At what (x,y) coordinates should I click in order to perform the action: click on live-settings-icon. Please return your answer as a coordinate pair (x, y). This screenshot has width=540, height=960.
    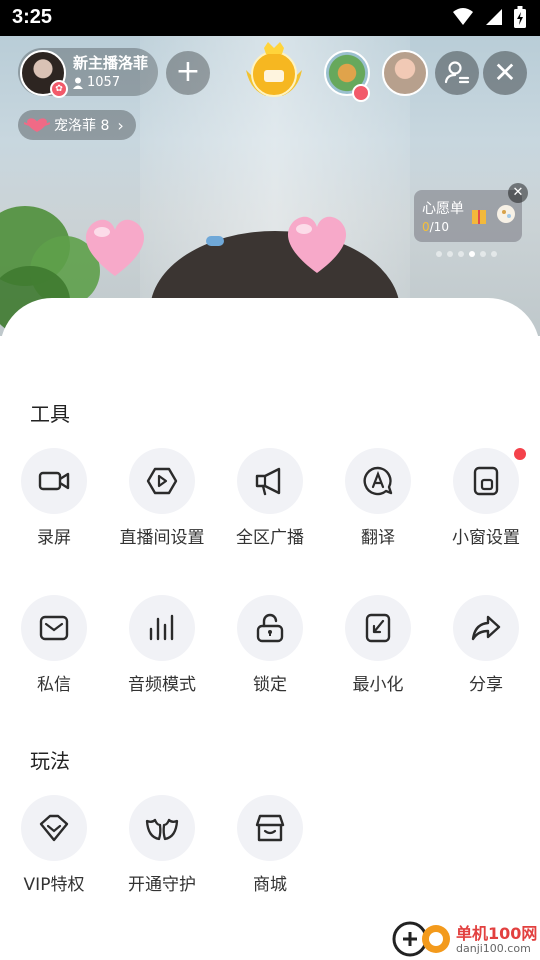
    Looking at the image, I should click on (162, 481).